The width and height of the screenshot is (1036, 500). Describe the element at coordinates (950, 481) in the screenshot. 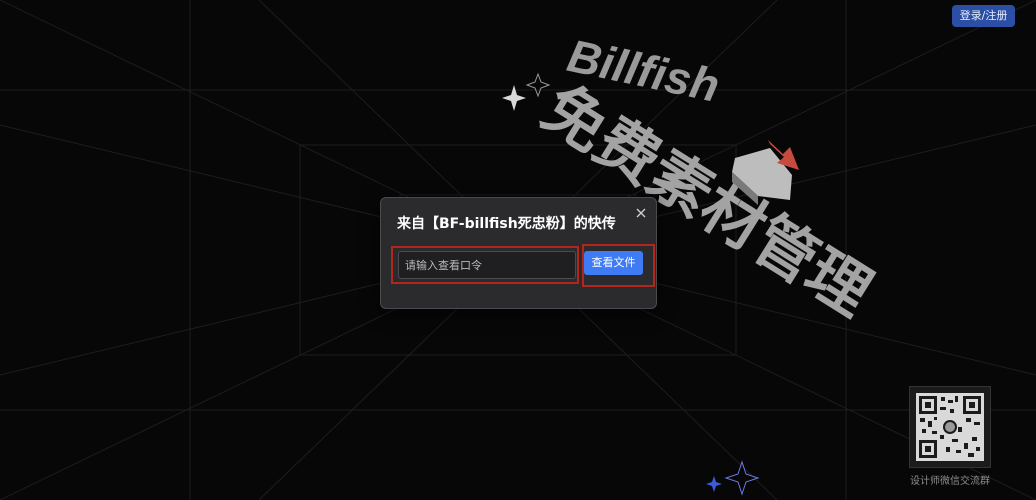

I see `qr-caption: 设计师微信交流群` at that location.